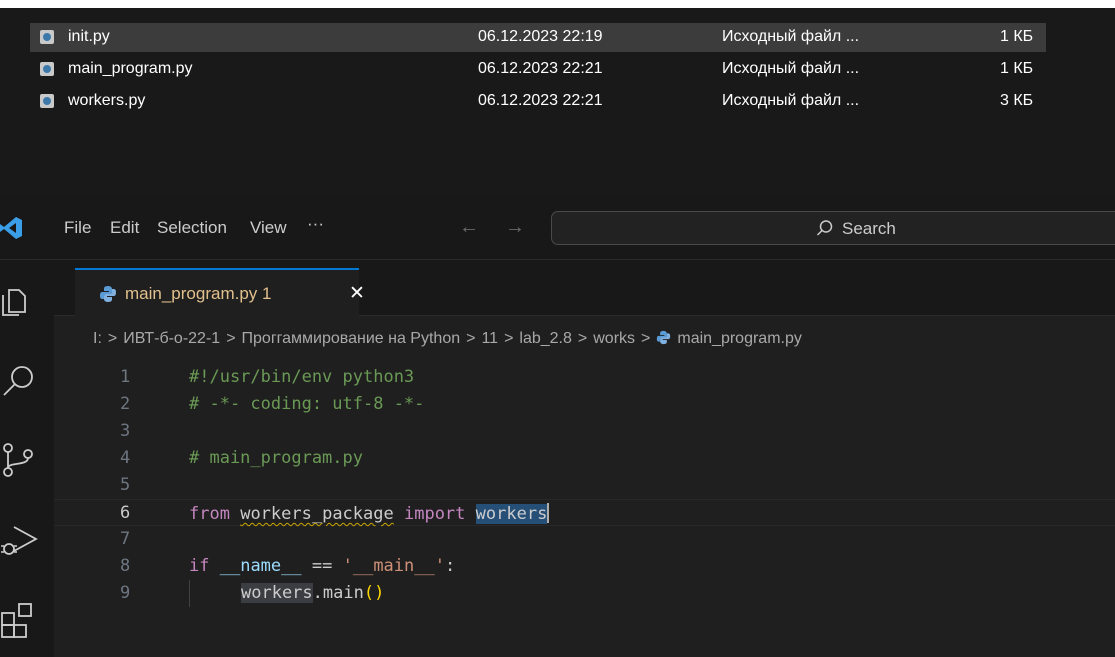 Image resolution: width=1115 pixels, height=657 pixels. What do you see at coordinates (97, 338) in the screenshot?
I see `breadcrumb-item: I:` at bounding box center [97, 338].